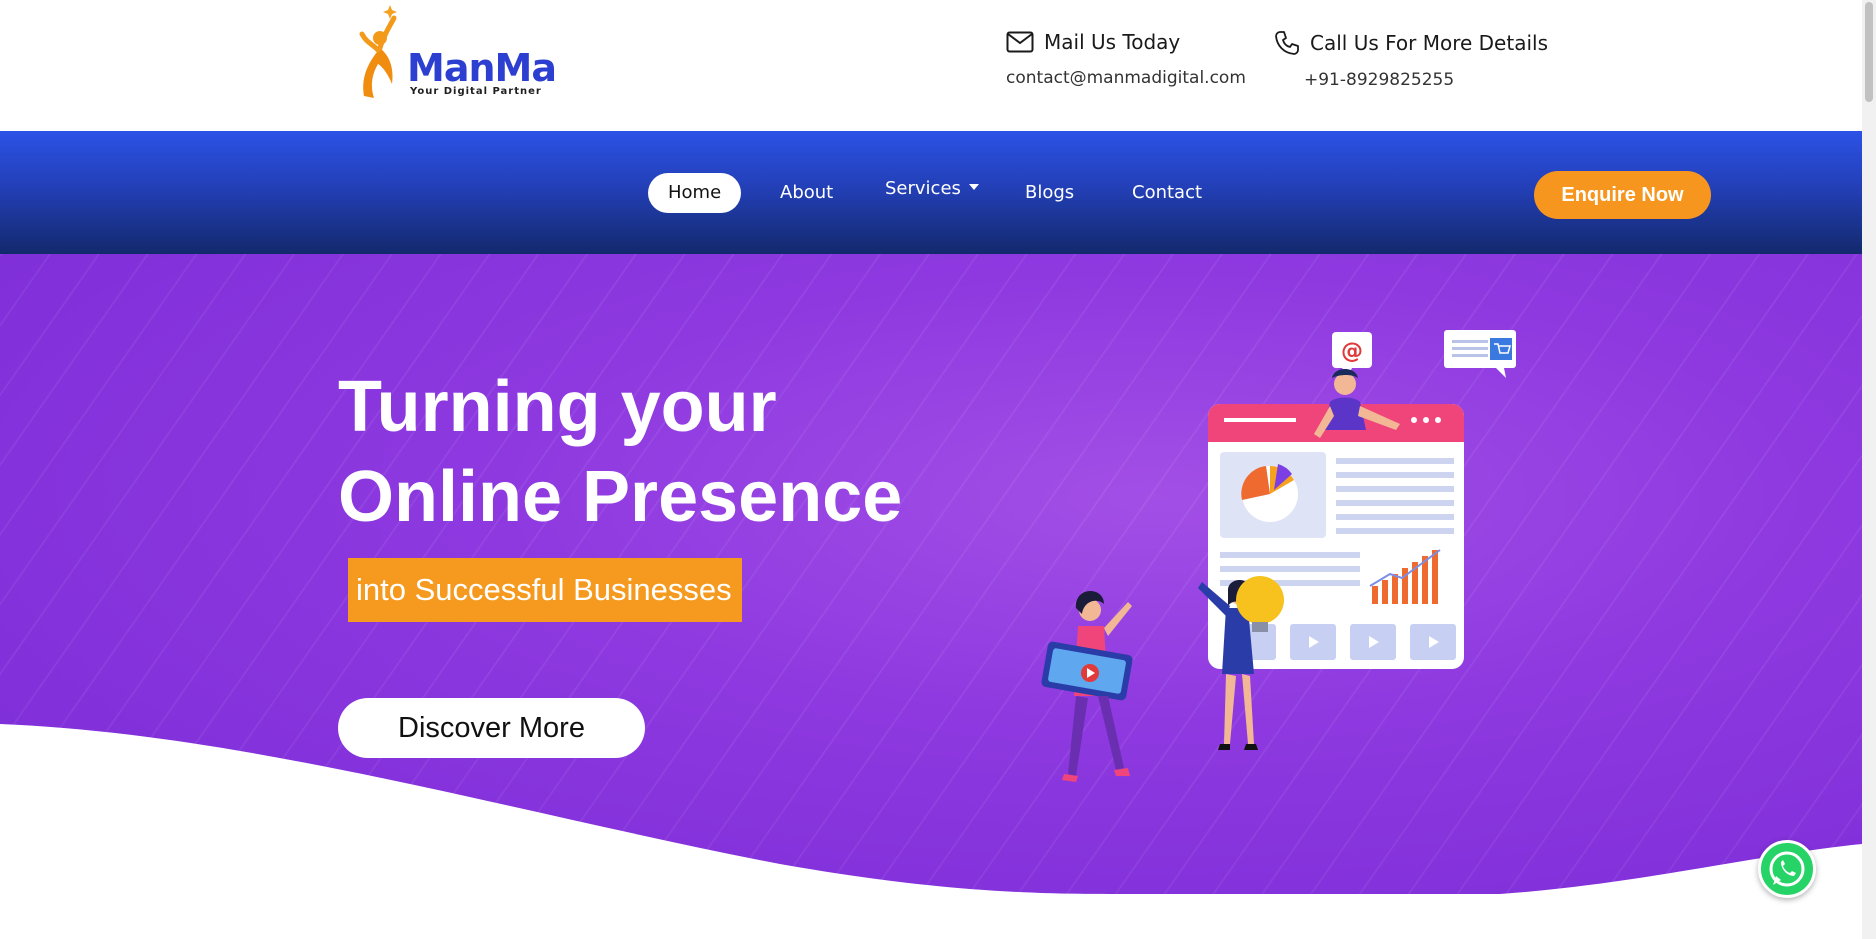 The width and height of the screenshot is (1876, 939). What do you see at coordinates (950, 929) in the screenshot?
I see `next-section-heading-cutoff` at bounding box center [950, 929].